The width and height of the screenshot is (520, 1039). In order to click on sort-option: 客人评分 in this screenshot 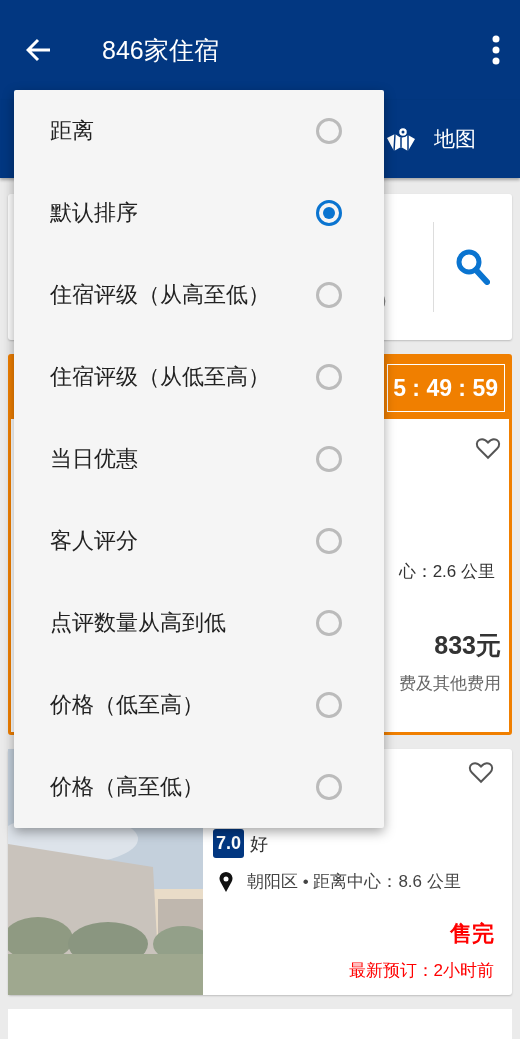, I will do `click(199, 541)`.